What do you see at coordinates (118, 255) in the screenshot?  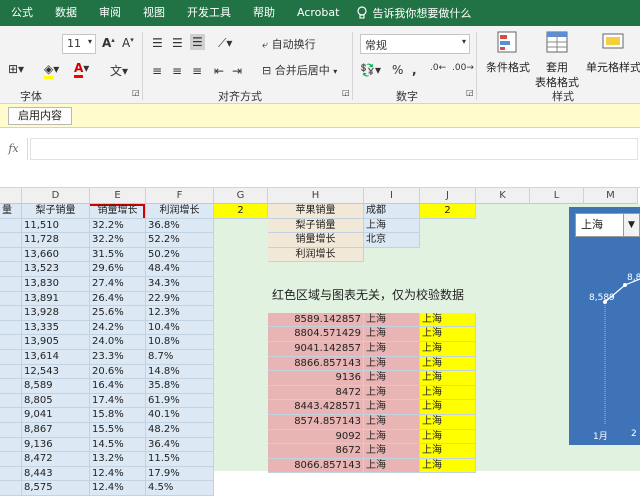 I see `table-cell: 31.5%` at bounding box center [118, 255].